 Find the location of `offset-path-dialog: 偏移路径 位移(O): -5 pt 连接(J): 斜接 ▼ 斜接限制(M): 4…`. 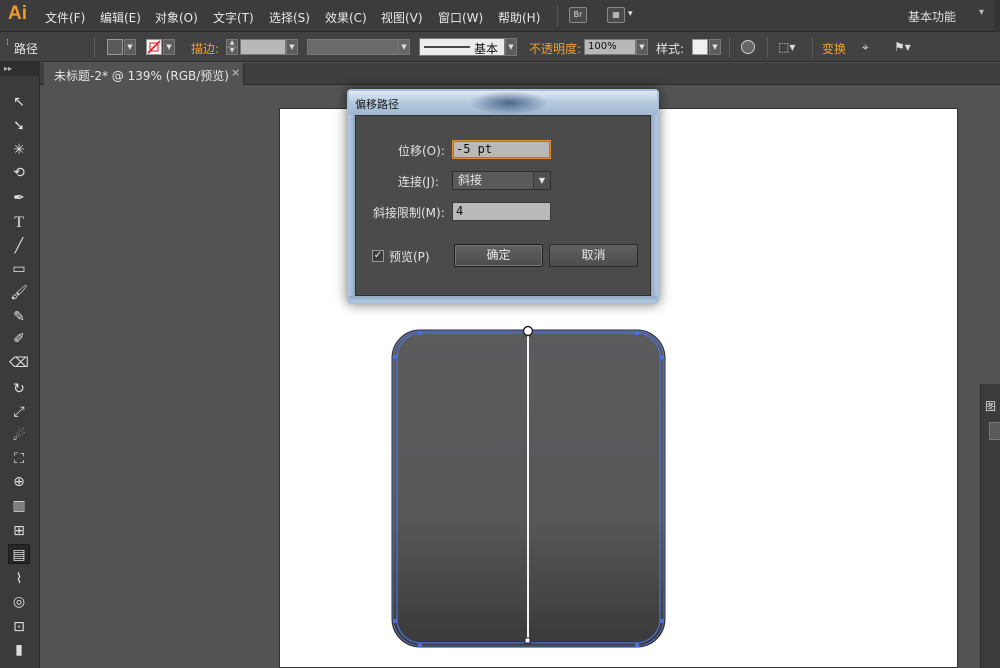

offset-path-dialog: 偏移路径 位移(O): -5 pt 连接(J): 斜接 ▼ 斜接限制(M): 4… is located at coordinates (503, 196).